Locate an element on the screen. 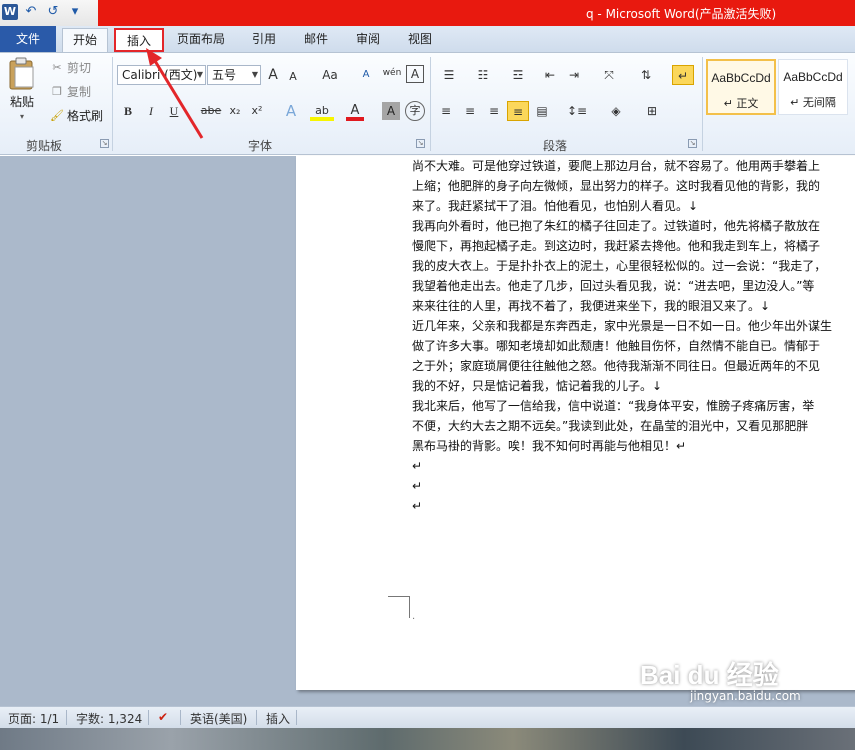  quick-access-toolbar: W ↶ ↺ ▾ is located at coordinates (43, 12).